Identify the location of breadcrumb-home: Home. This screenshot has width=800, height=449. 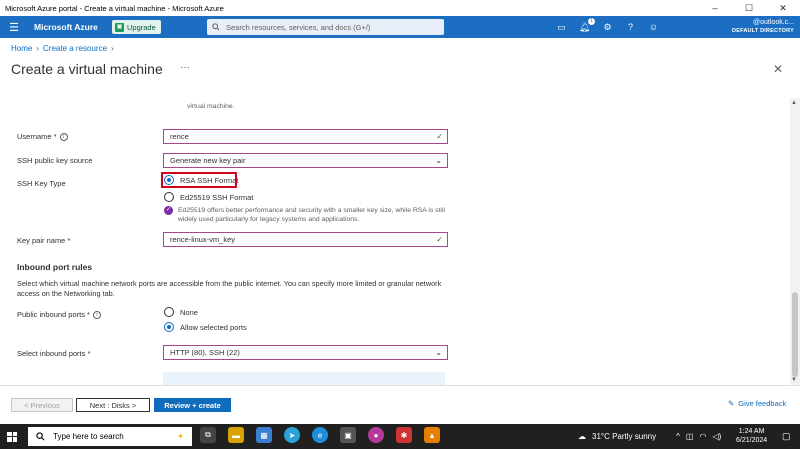
(21, 48).